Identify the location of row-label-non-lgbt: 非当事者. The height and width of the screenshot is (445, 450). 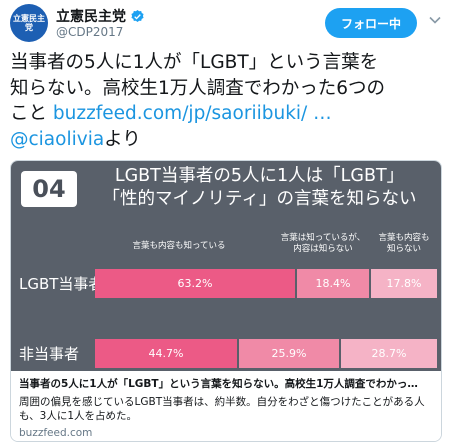
(49, 354).